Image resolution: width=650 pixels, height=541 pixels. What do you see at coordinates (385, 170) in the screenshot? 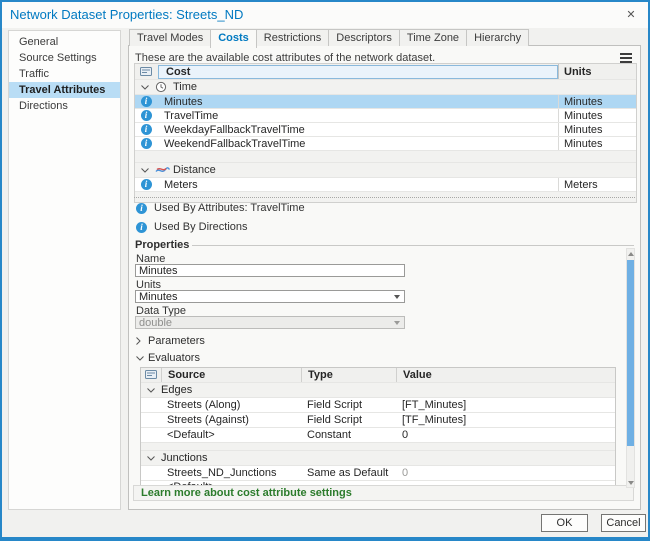
I see `cost-group-distance: Distance` at bounding box center [385, 170].